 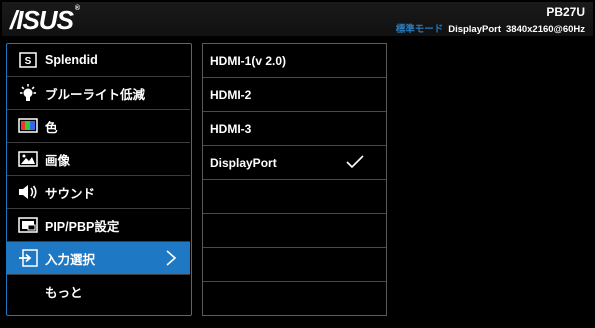 What do you see at coordinates (70, 193) in the screenshot?
I see `menu-item-label: サウンド` at bounding box center [70, 193].